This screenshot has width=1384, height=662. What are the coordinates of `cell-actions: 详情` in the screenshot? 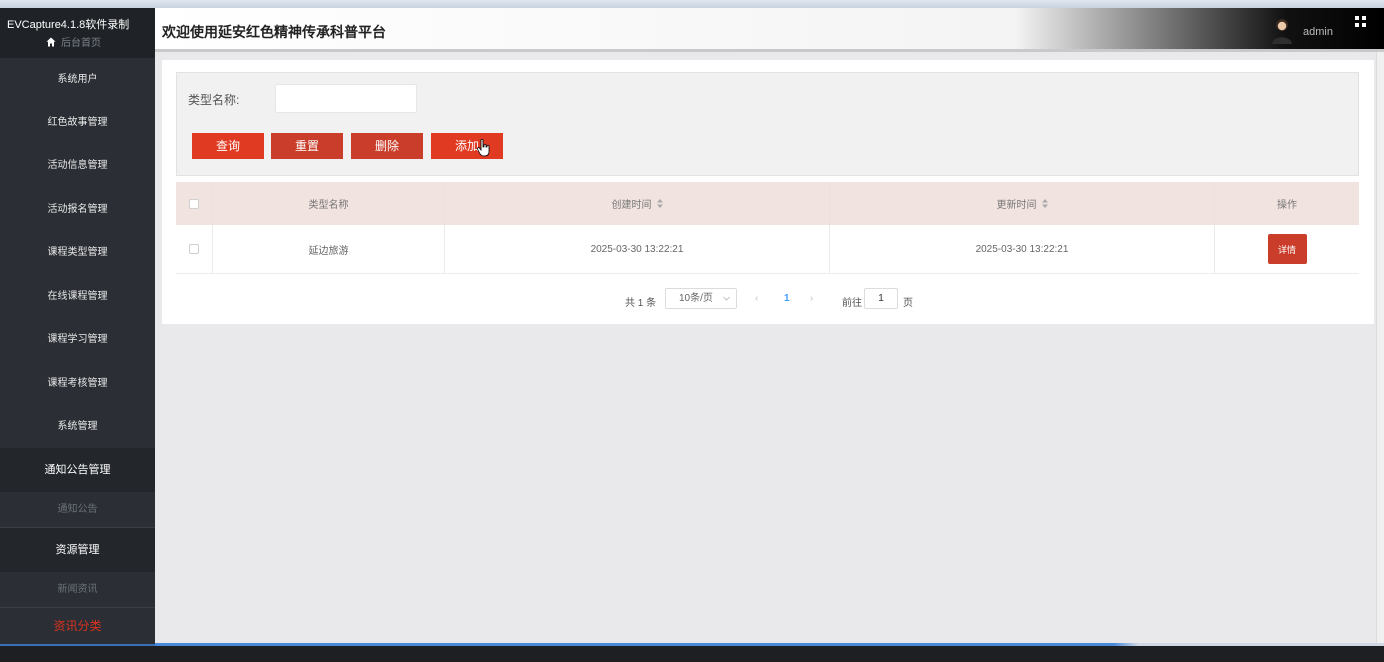 It's located at (1287, 249).